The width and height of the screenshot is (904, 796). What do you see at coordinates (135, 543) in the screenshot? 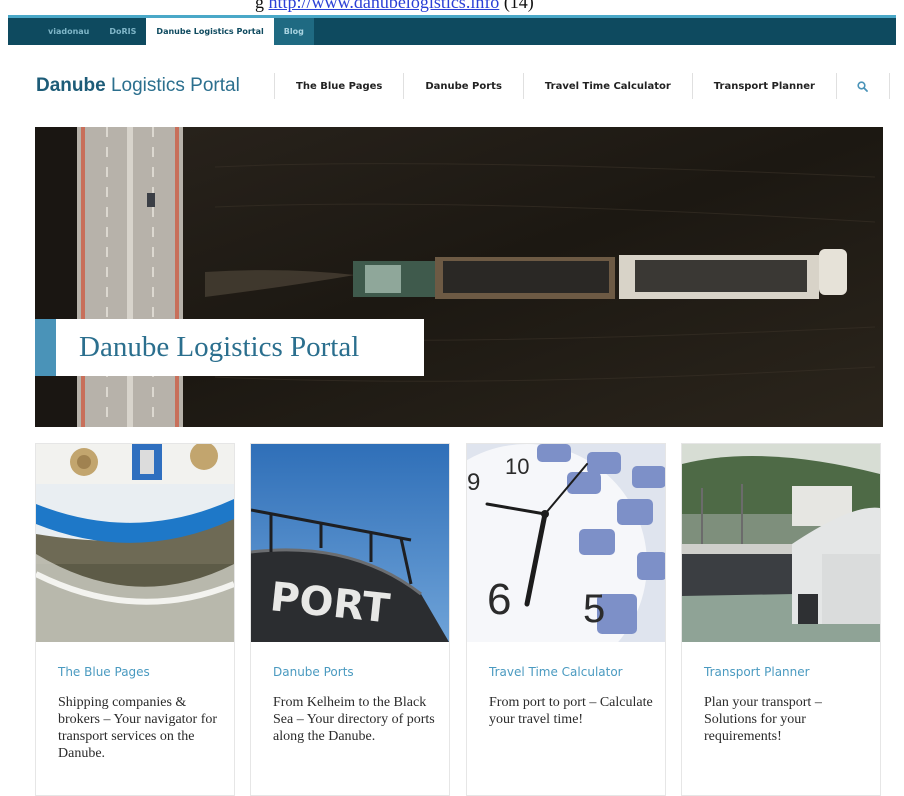
I see `card-image-ship-bow` at bounding box center [135, 543].